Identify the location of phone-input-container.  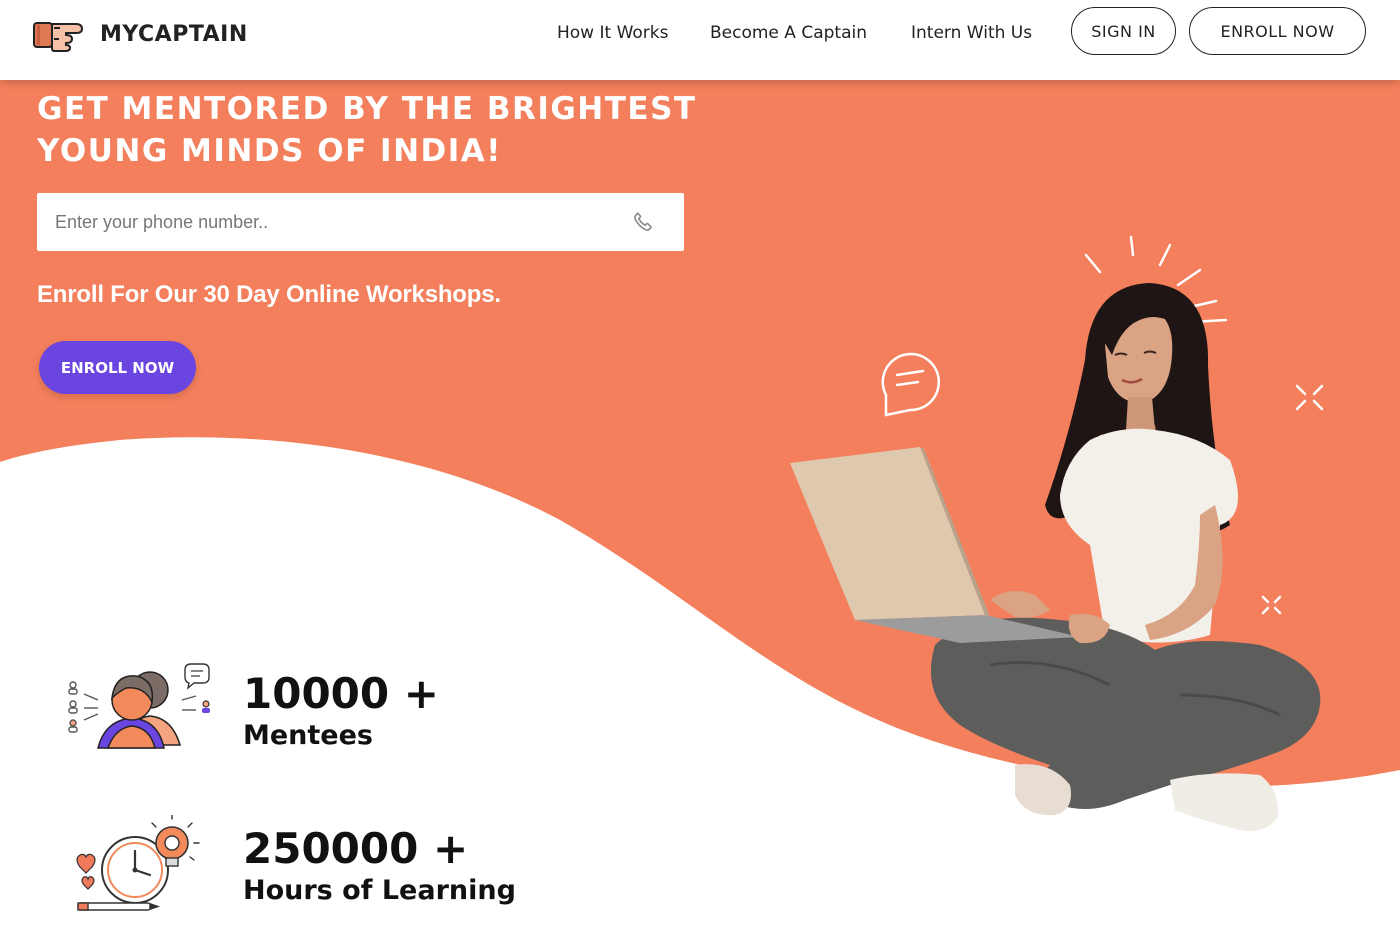
(360, 222).